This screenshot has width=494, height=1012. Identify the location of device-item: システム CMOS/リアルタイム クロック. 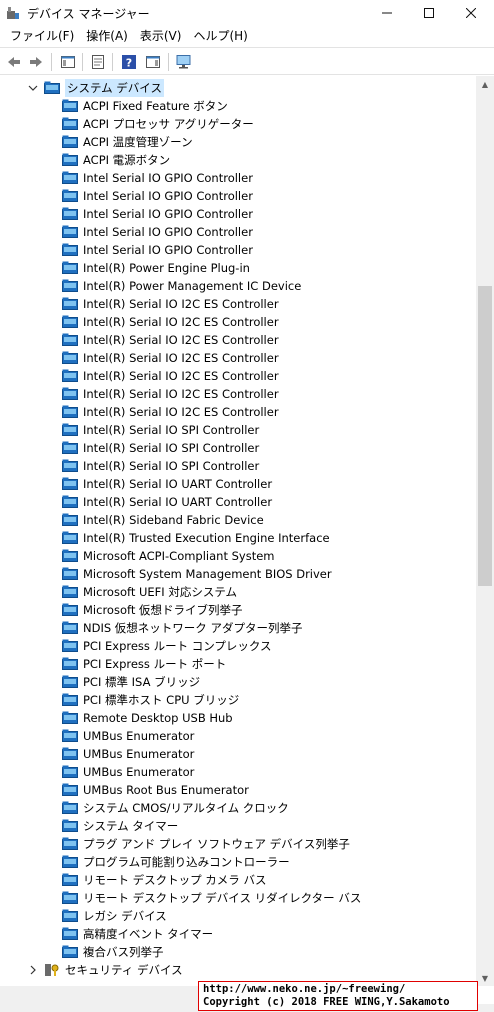
(175, 808).